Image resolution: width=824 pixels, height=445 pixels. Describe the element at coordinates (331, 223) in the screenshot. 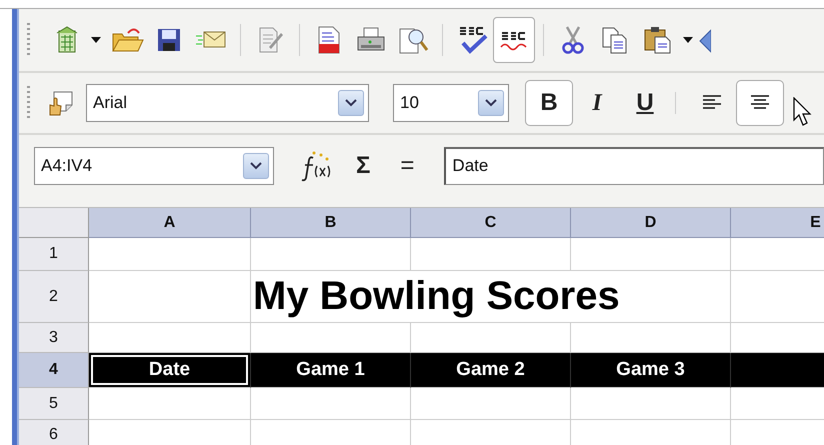

I see `column-header: B` at that location.